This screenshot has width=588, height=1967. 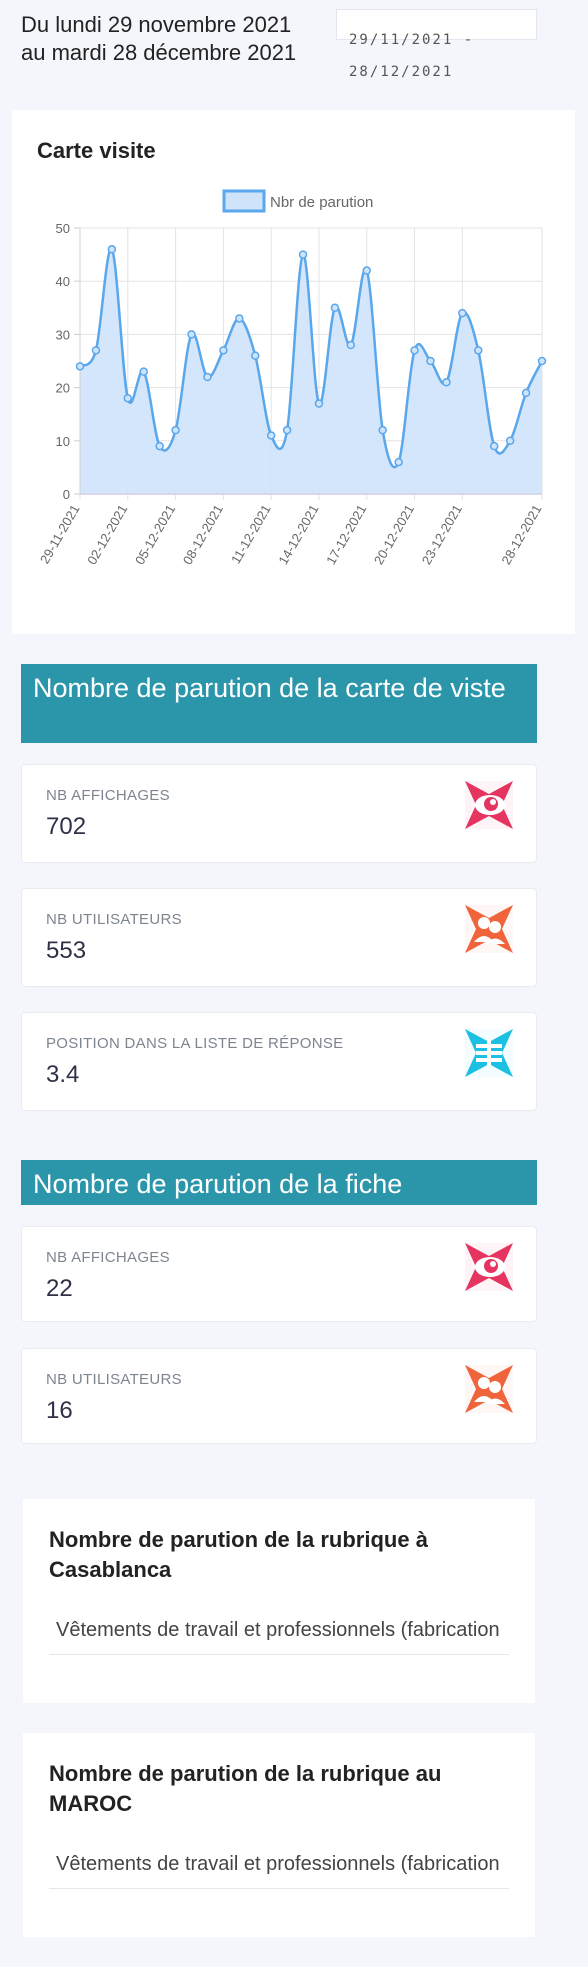 What do you see at coordinates (279, 703) in the screenshot?
I see `section-banner-card: Nombre de parution de la carte de viste` at bounding box center [279, 703].